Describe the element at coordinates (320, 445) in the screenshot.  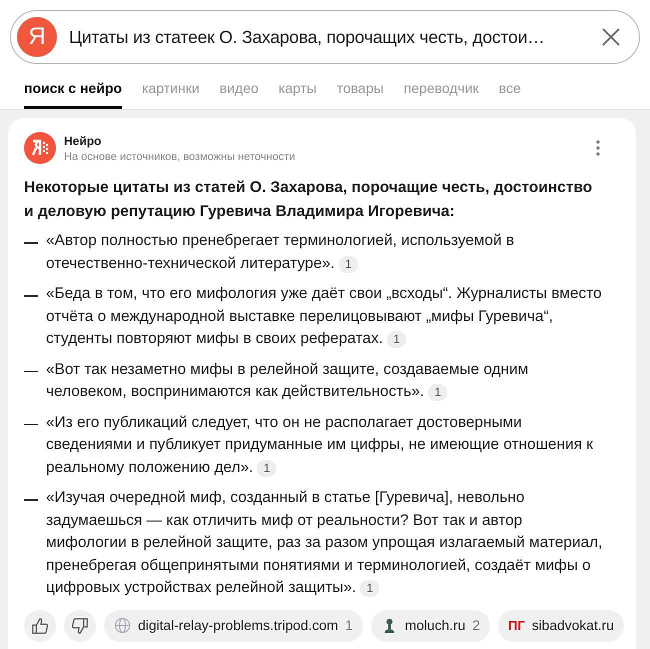
I see `quote-text: «Из его публикаций следует, что он не располагает достоверными сведениями и публикует придуманные им цифры, не имеющие отношения к реальному положению дел». 1` at that location.